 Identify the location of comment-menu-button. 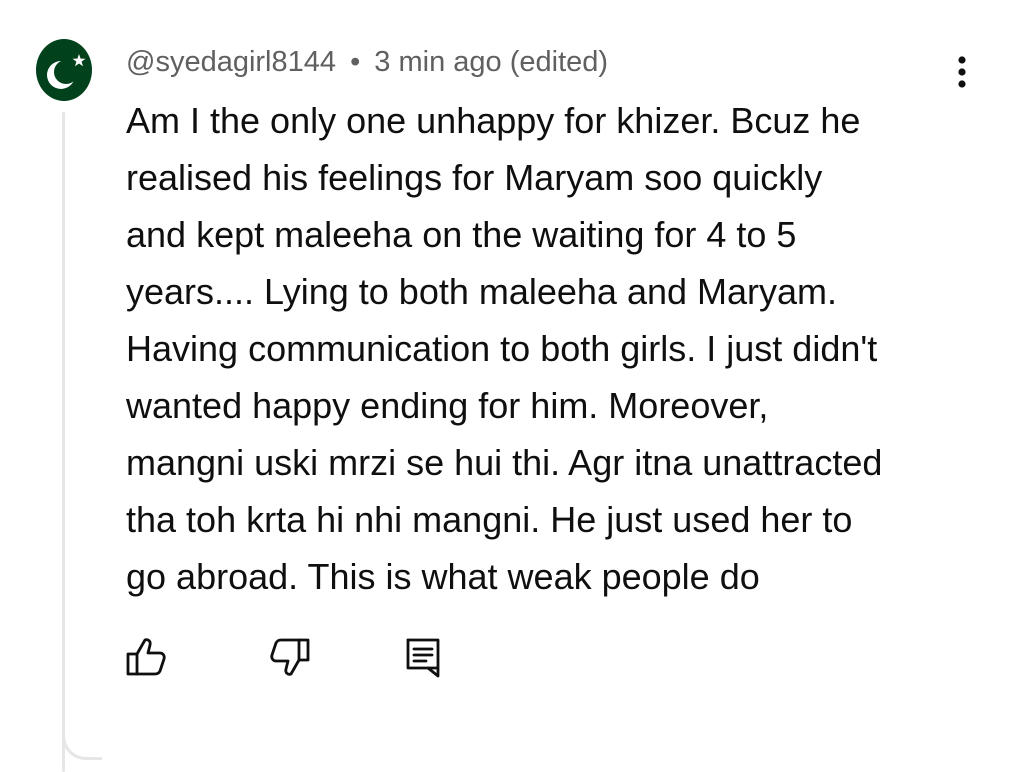
(962, 73).